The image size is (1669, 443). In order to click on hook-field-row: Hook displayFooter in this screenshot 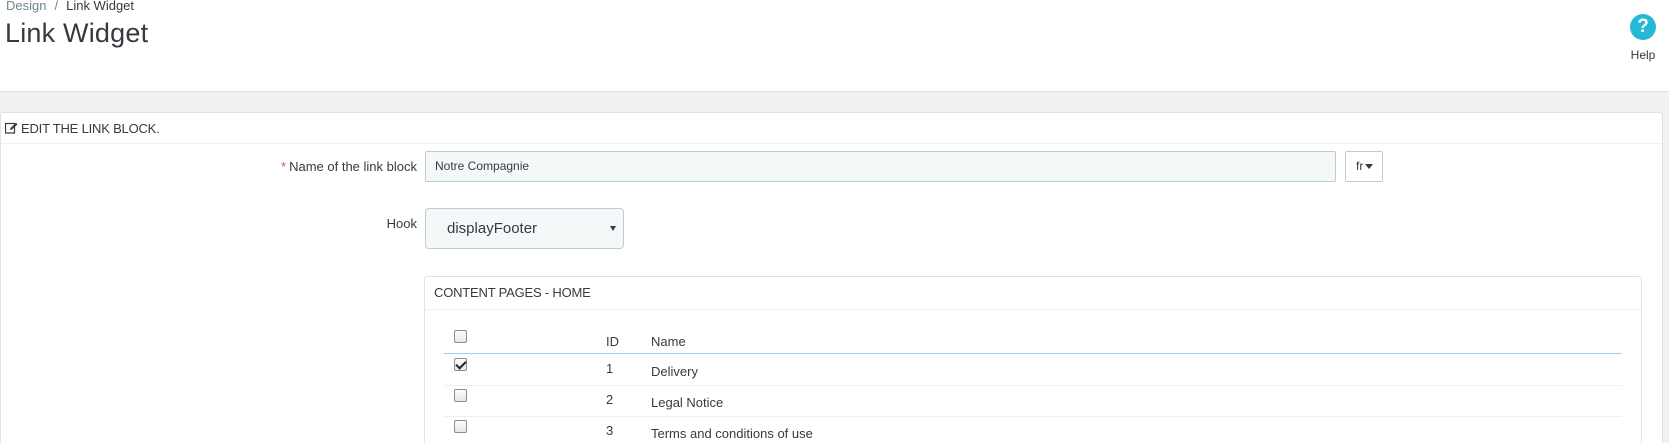, I will do `click(832, 228)`.